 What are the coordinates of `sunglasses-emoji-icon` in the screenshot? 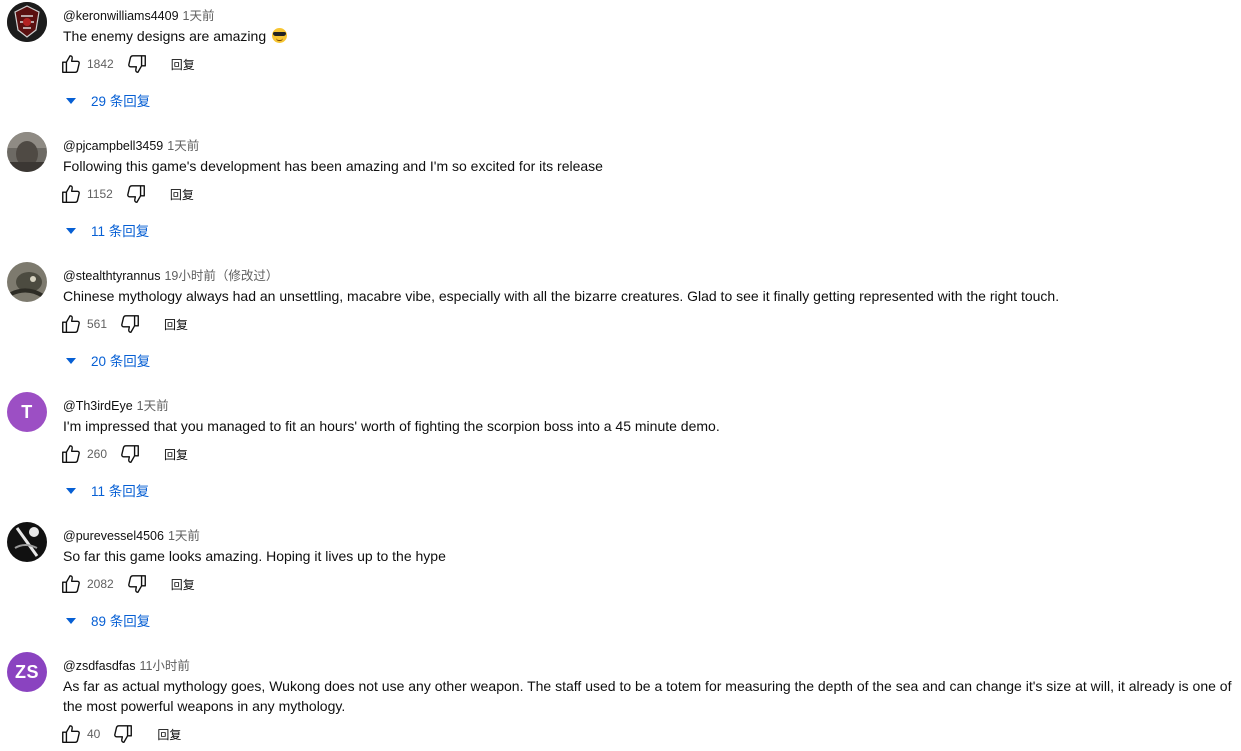 It's located at (279, 35).